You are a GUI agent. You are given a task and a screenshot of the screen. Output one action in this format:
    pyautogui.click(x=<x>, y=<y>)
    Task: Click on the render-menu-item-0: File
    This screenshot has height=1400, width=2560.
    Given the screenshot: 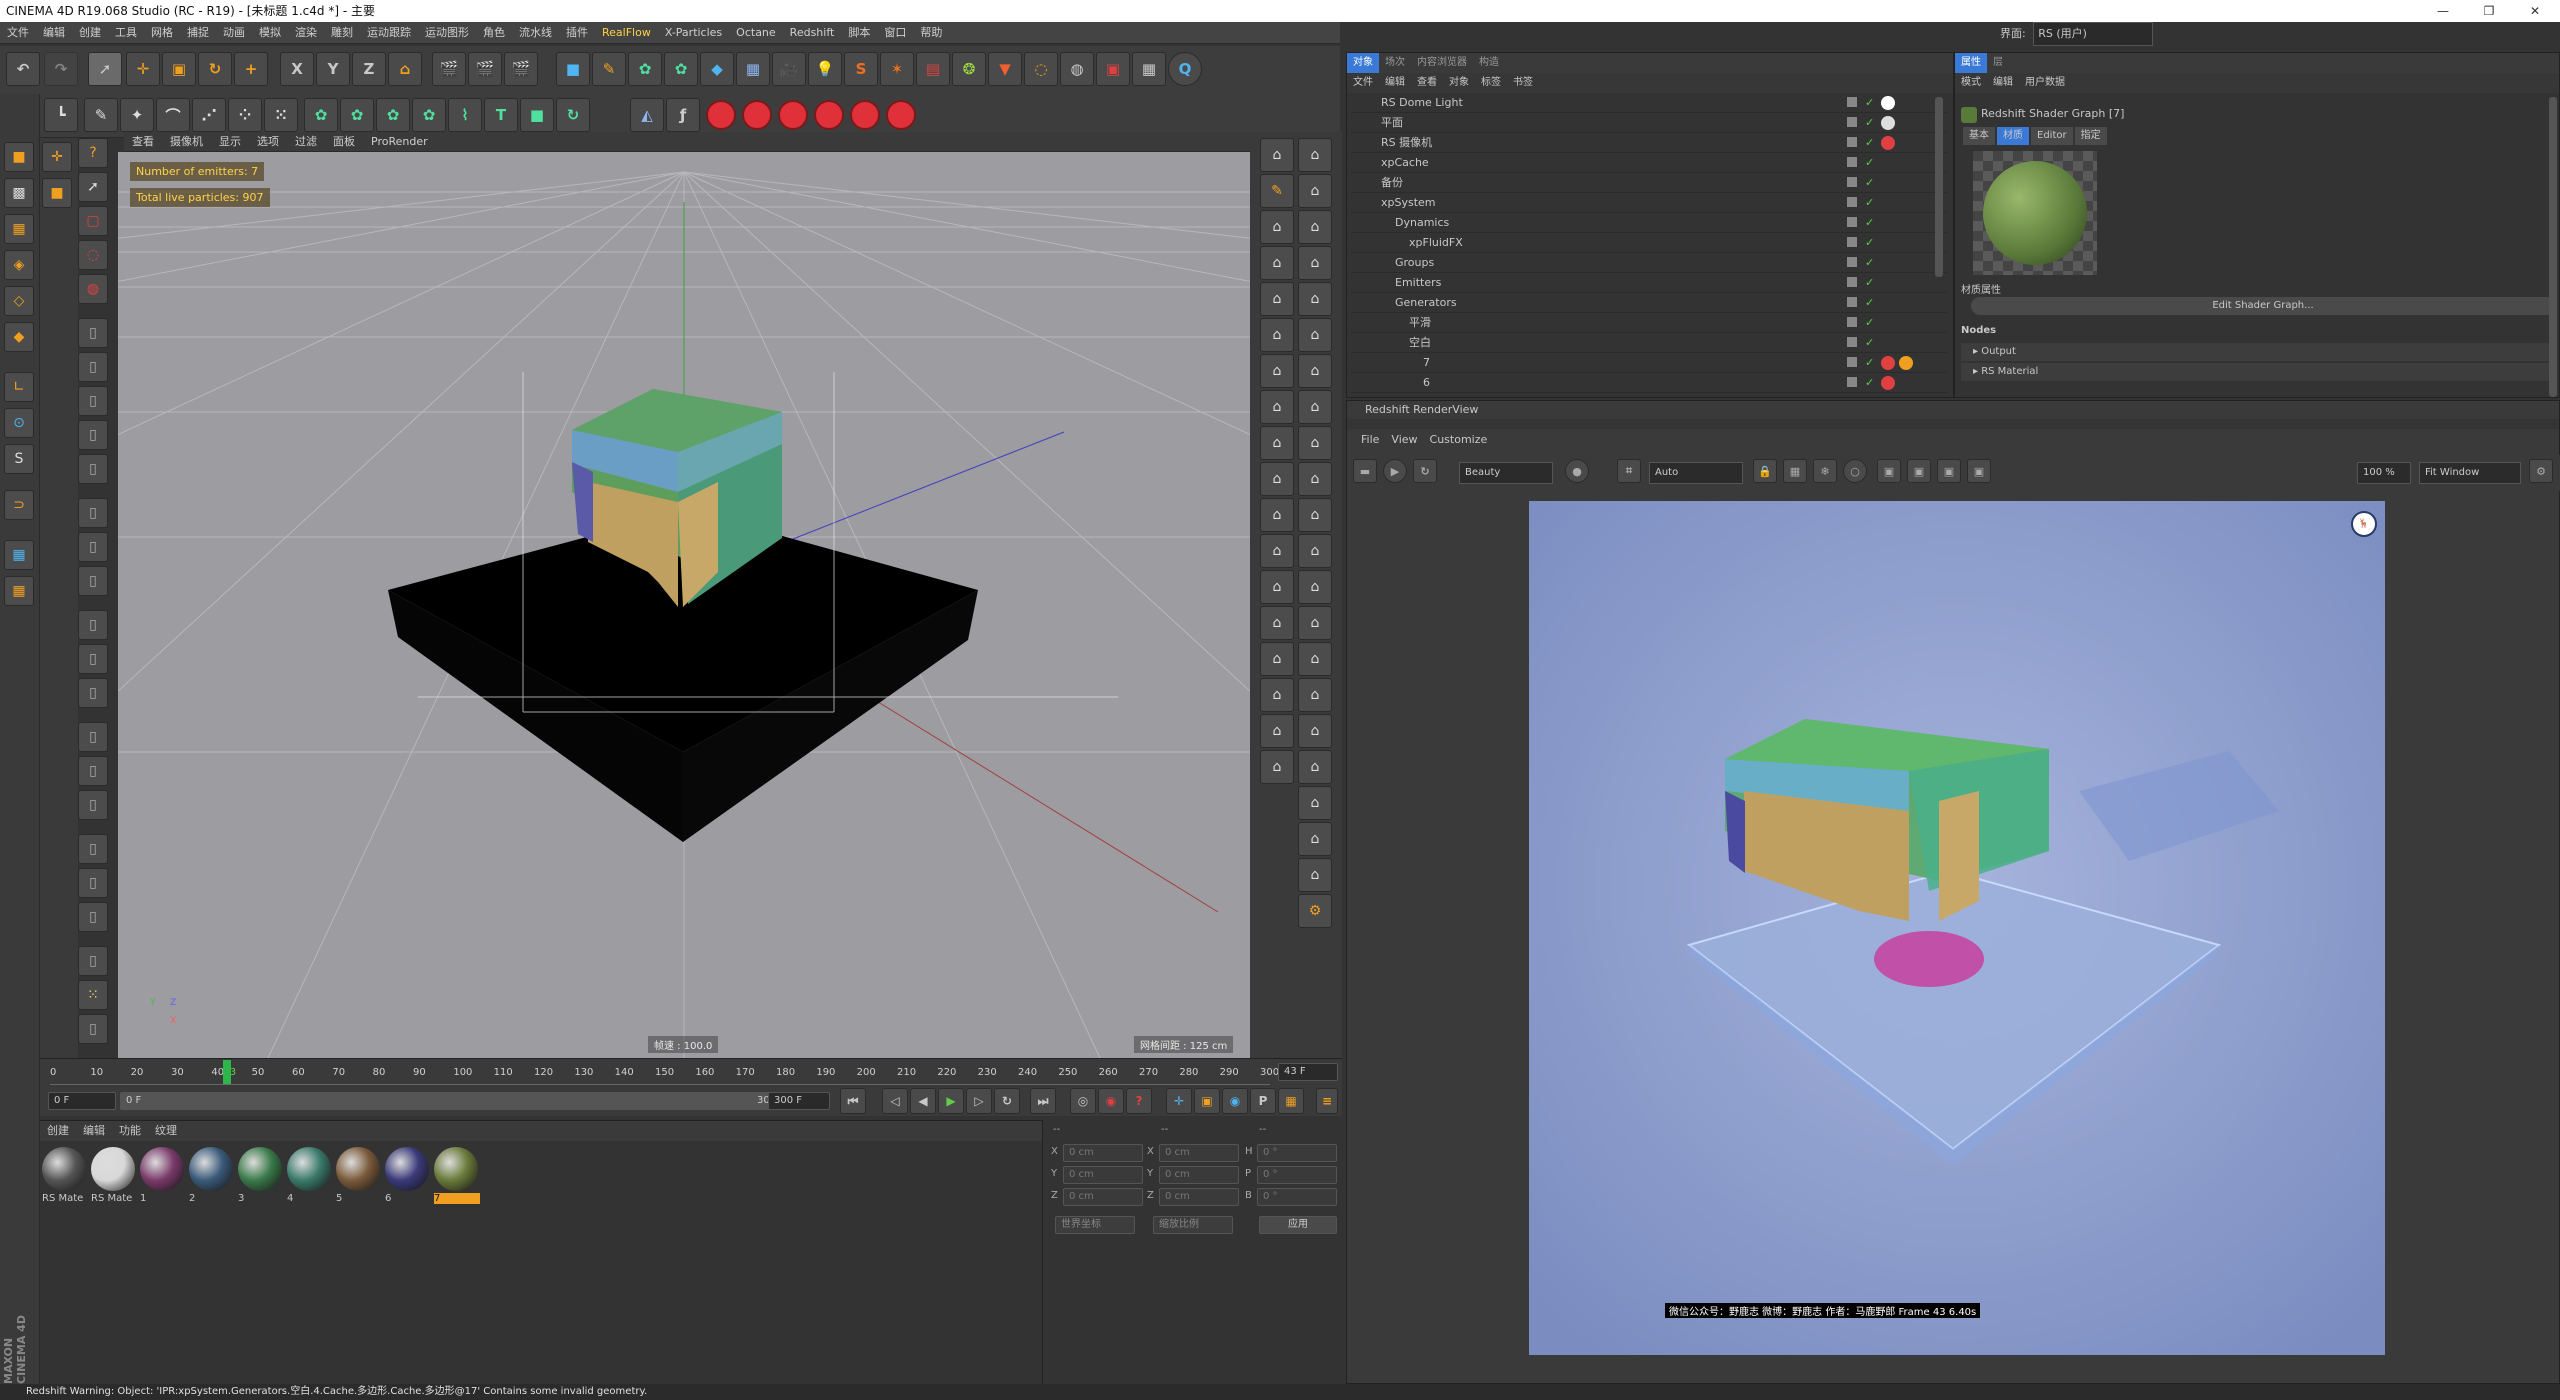 What is the action you would take?
    pyautogui.click(x=1370, y=440)
    